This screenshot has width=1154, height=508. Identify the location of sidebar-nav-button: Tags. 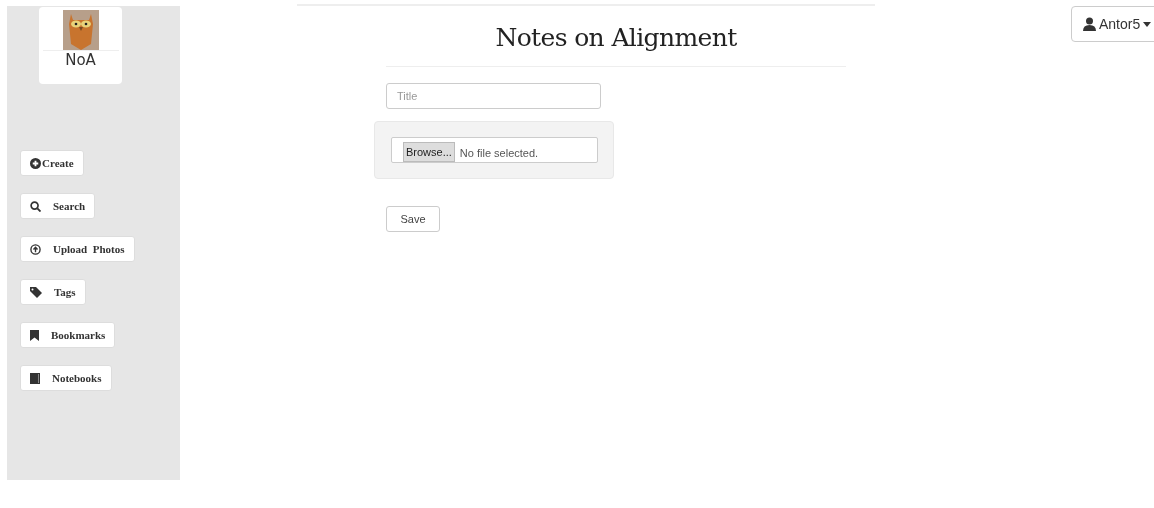
(53, 292).